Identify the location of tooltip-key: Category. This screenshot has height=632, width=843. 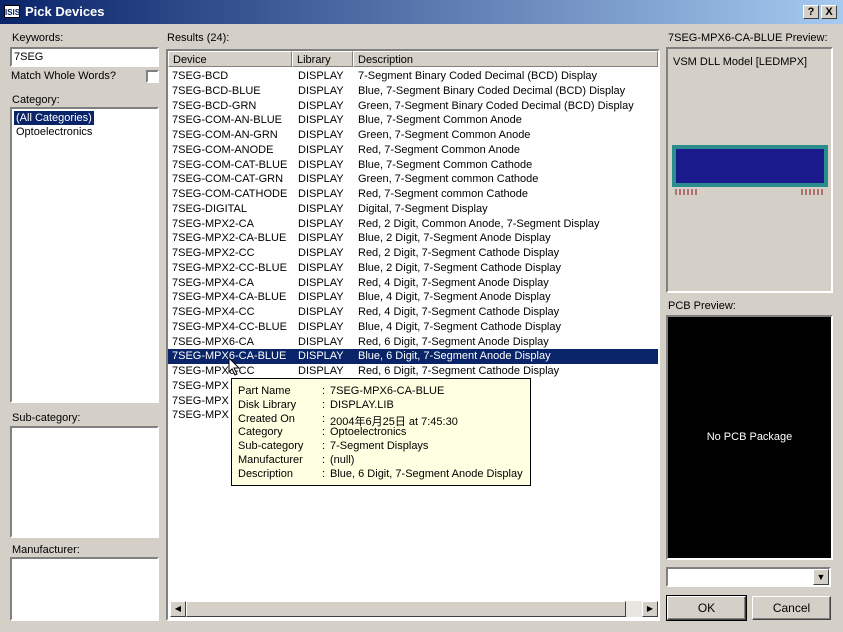
(260, 432).